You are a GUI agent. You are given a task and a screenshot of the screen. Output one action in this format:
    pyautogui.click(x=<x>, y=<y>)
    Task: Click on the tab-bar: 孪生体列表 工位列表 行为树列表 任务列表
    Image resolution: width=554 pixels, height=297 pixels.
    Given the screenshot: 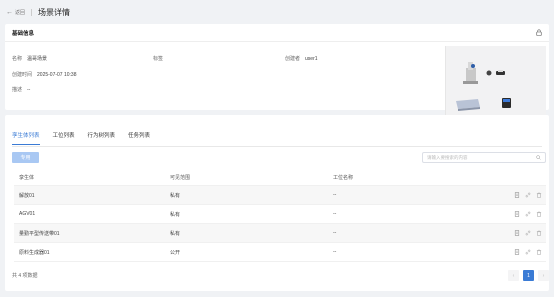 What is the action you would take?
    pyautogui.click(x=87, y=138)
    